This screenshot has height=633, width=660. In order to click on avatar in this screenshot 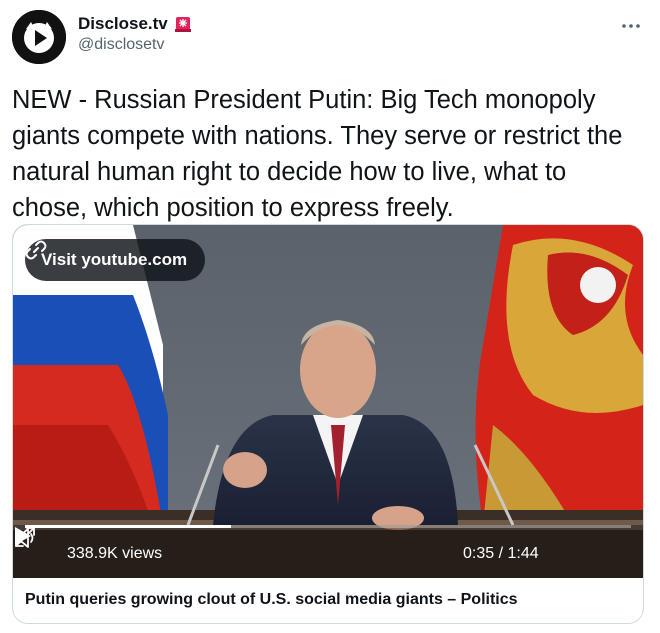, I will do `click(39, 37)`.